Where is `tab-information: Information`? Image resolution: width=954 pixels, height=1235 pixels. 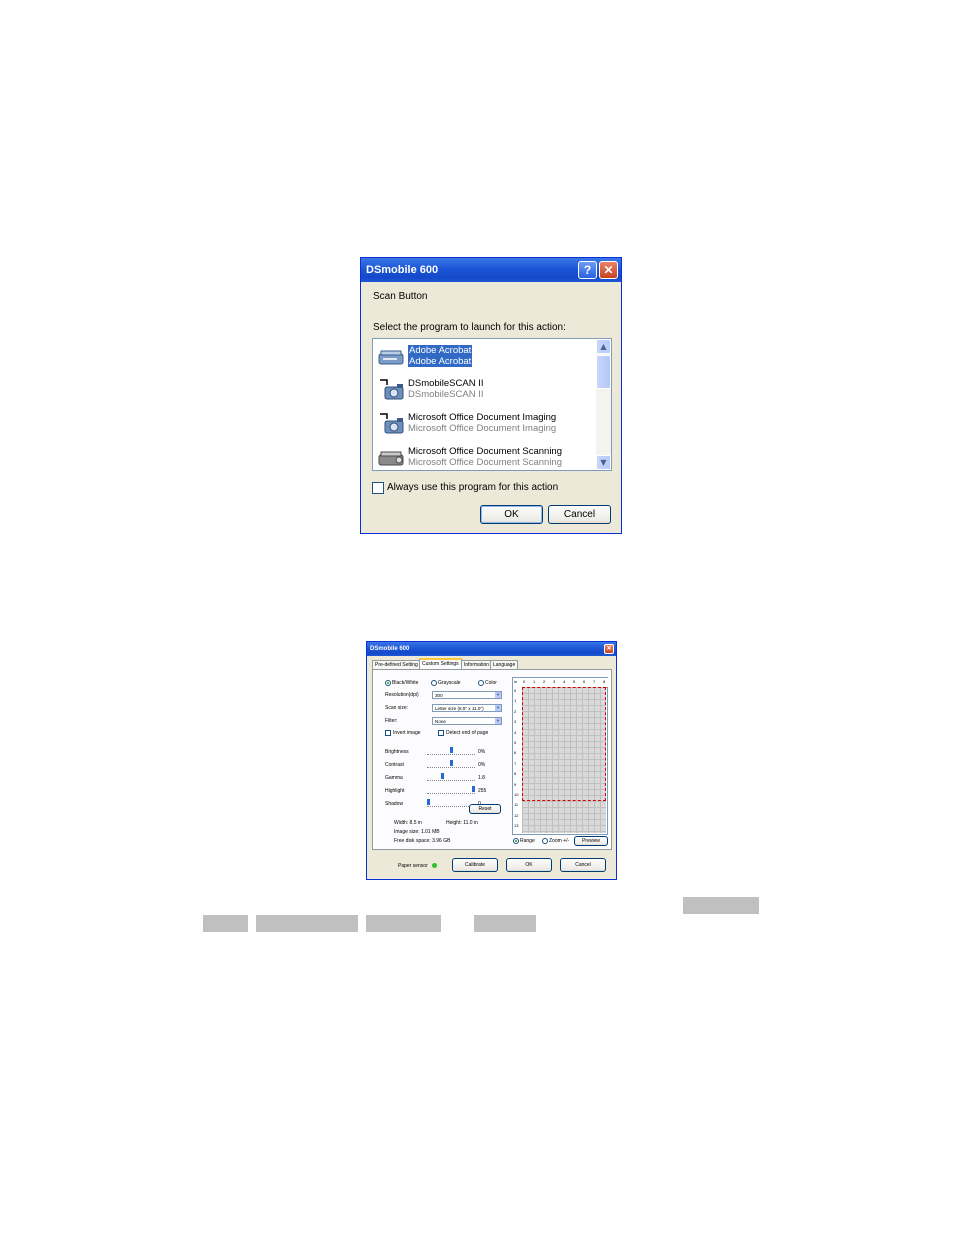 tab-information: Information is located at coordinates (477, 664).